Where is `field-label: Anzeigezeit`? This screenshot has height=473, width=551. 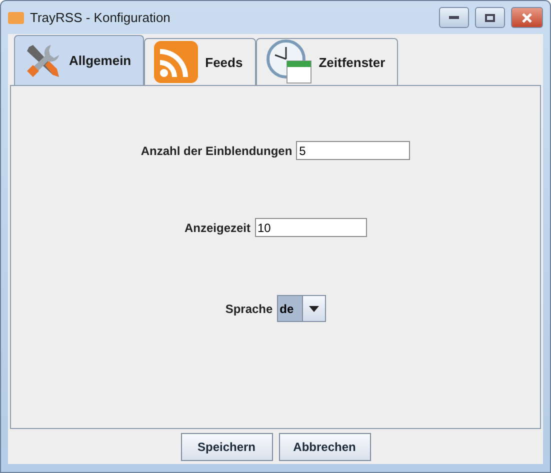
field-label: Anzeigezeit is located at coordinates (217, 227).